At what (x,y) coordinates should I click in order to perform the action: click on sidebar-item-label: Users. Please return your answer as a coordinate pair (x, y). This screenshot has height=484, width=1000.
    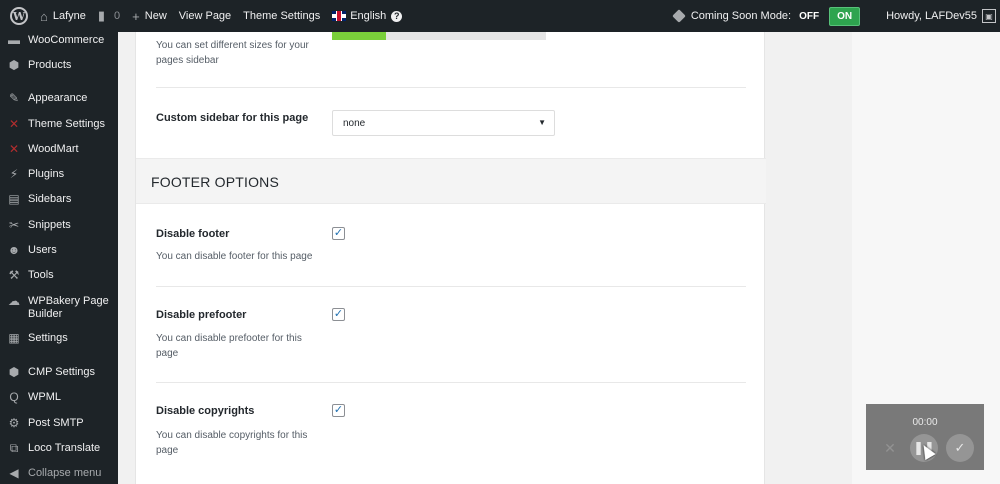
    Looking at the image, I should click on (42, 250).